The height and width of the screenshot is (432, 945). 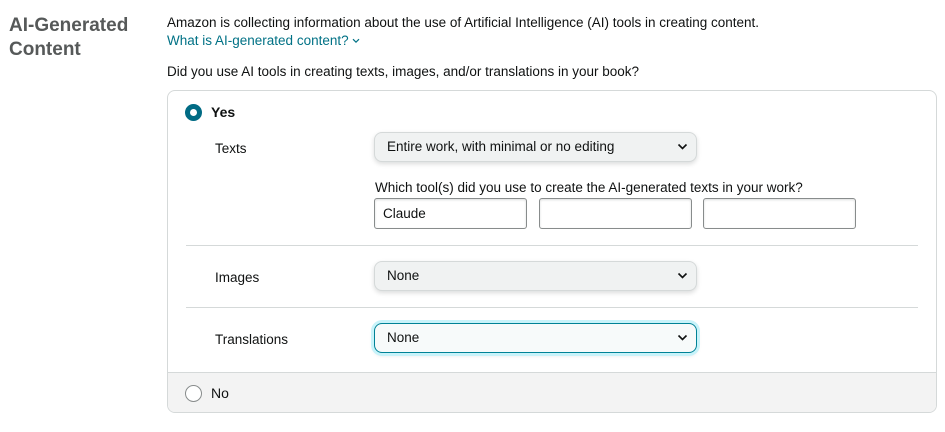 What do you see at coordinates (237, 277) in the screenshot?
I see `images-label: Images` at bounding box center [237, 277].